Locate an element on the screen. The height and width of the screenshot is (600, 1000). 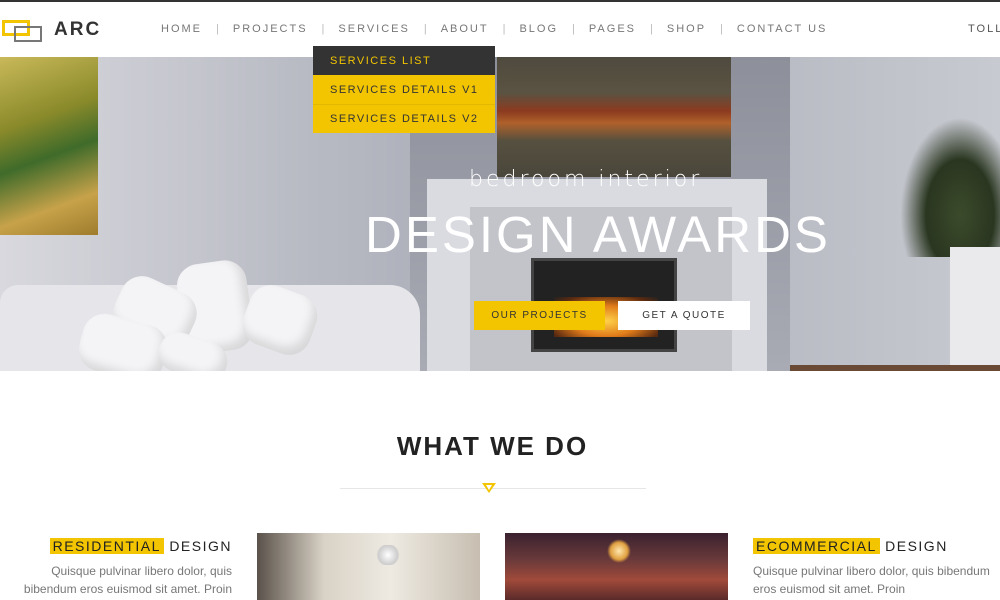
hero-plant-pot is located at coordinates (975, 309).